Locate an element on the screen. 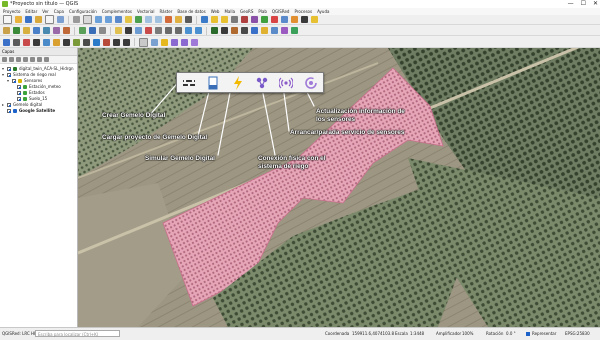  pan-to-selection-icon is located at coordinates (87, 19).